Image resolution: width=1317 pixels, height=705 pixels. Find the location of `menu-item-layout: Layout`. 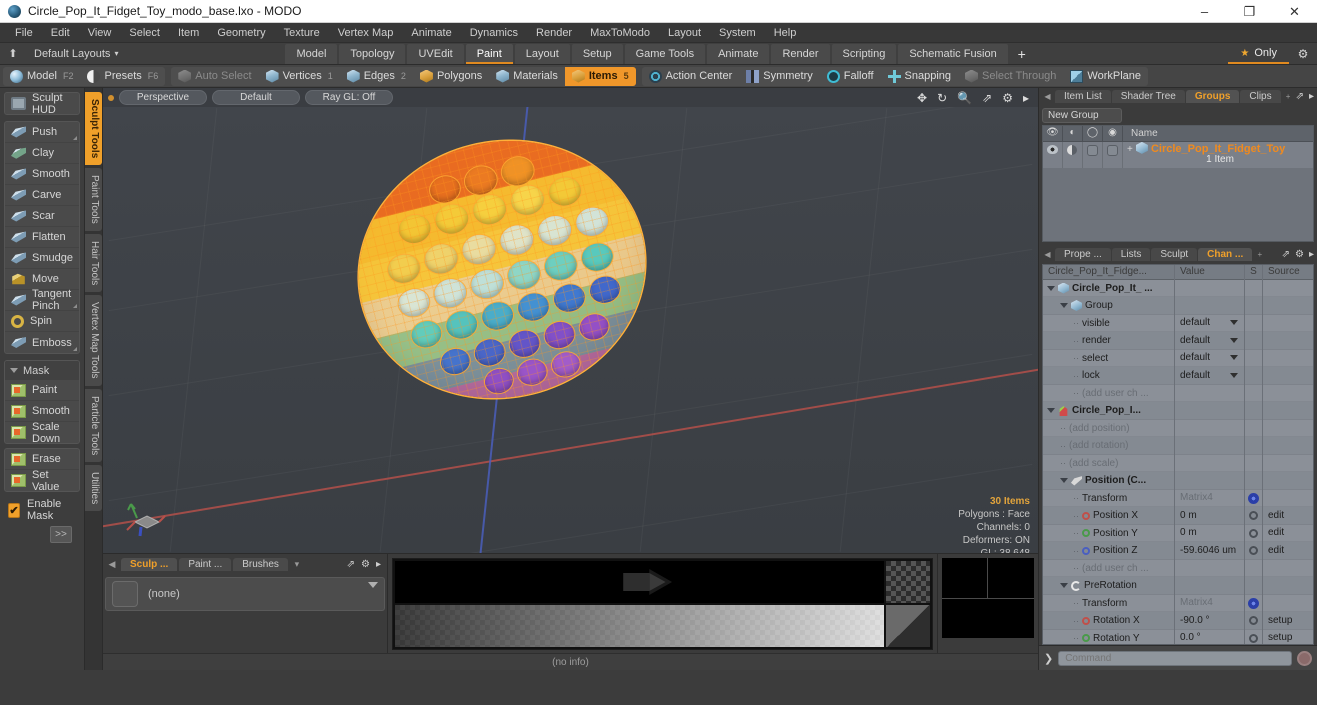

menu-item-layout: Layout is located at coordinates (684, 33).